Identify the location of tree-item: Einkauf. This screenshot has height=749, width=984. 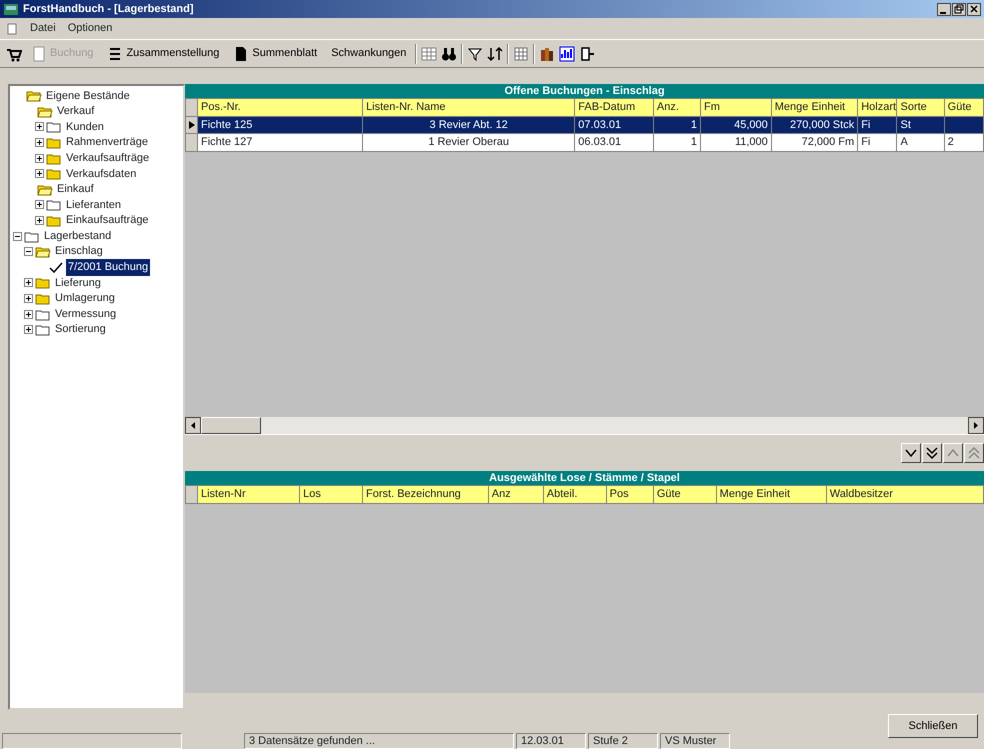
(75, 189).